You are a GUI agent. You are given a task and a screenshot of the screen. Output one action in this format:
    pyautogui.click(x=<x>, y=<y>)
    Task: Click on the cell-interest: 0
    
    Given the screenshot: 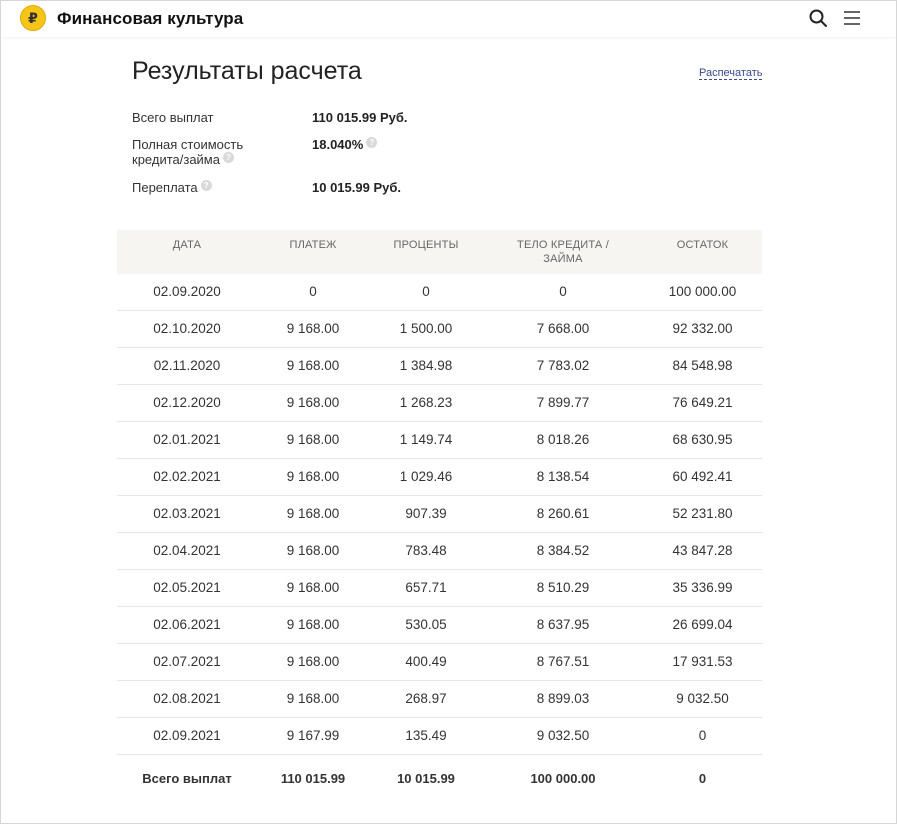 What is the action you would take?
    pyautogui.click(x=426, y=291)
    